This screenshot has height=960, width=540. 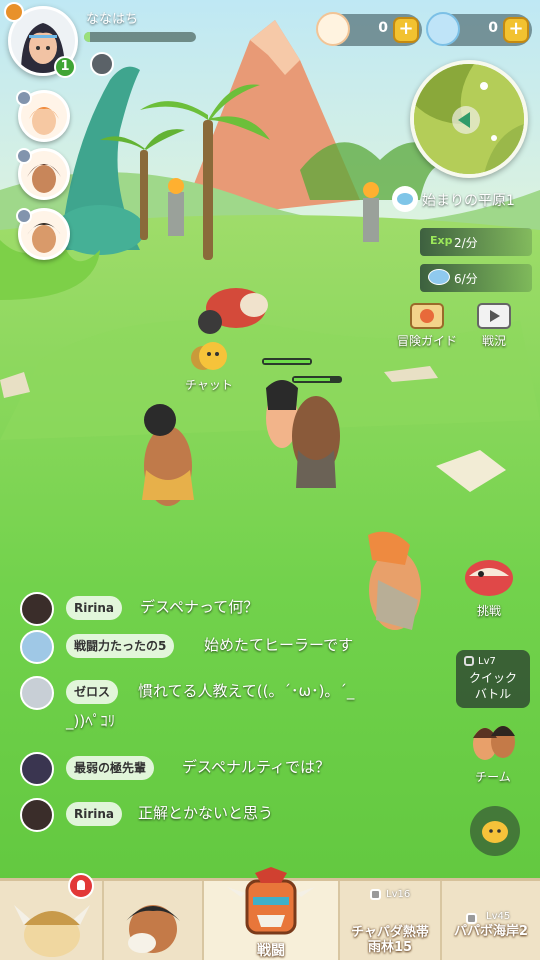 I want to click on area-name: 始まりの平原1, so click(x=468, y=201).